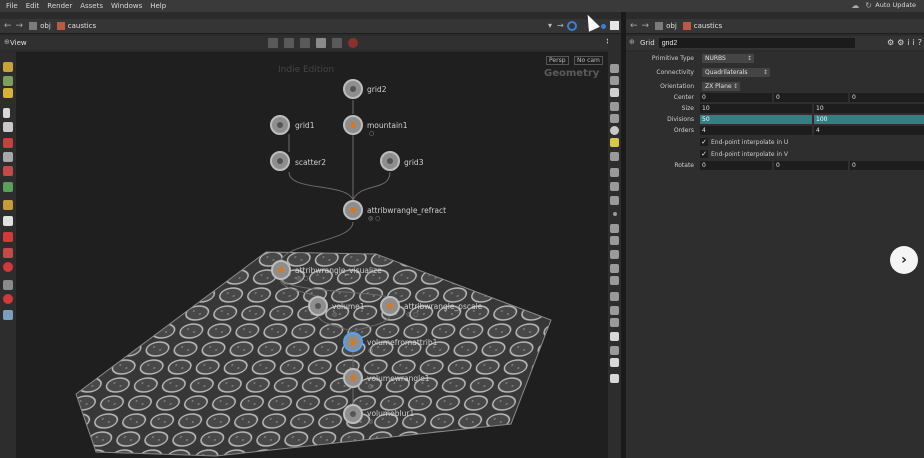 The width and height of the screenshot is (924, 458). Describe the element at coordinates (869, 108) in the screenshot. I see `size-y-field: 10` at that location.